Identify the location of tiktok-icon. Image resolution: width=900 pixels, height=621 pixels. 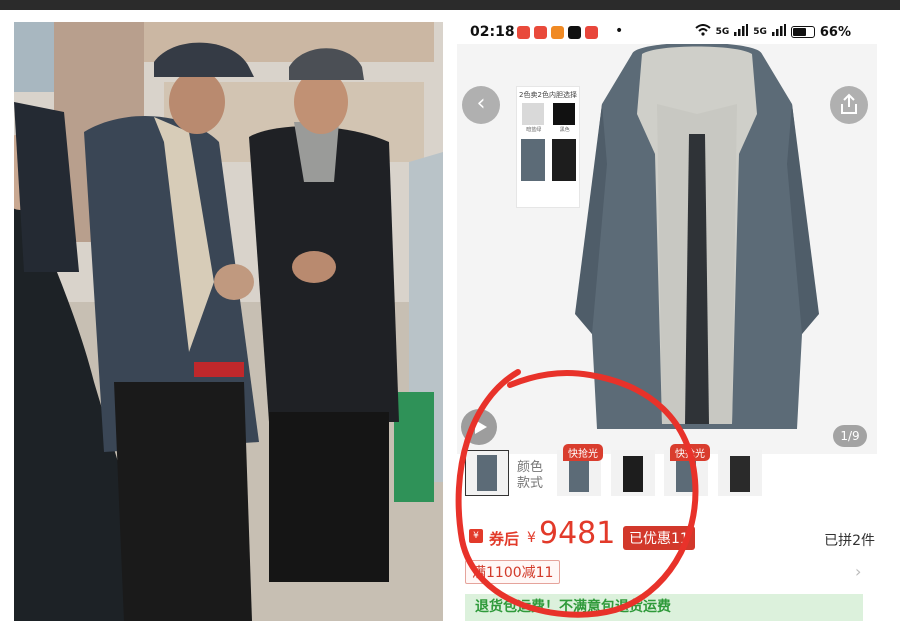
(574, 32).